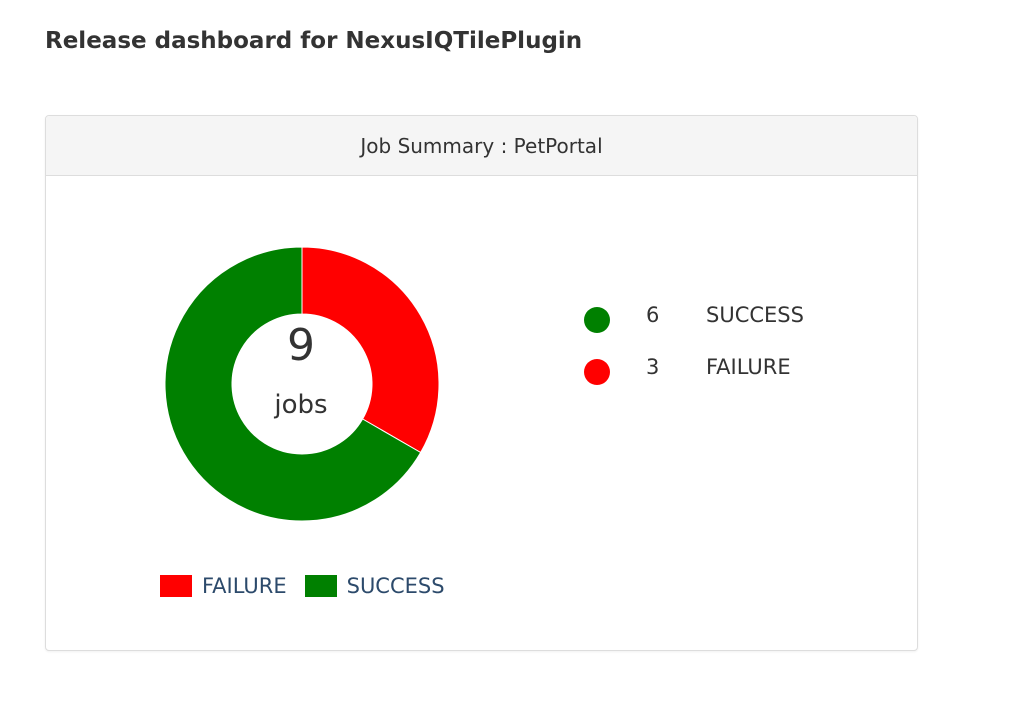 Image resolution: width=1030 pixels, height=712 pixels. What do you see at coordinates (244, 586) in the screenshot?
I see `legend-label-failure: FAILURE` at bounding box center [244, 586].